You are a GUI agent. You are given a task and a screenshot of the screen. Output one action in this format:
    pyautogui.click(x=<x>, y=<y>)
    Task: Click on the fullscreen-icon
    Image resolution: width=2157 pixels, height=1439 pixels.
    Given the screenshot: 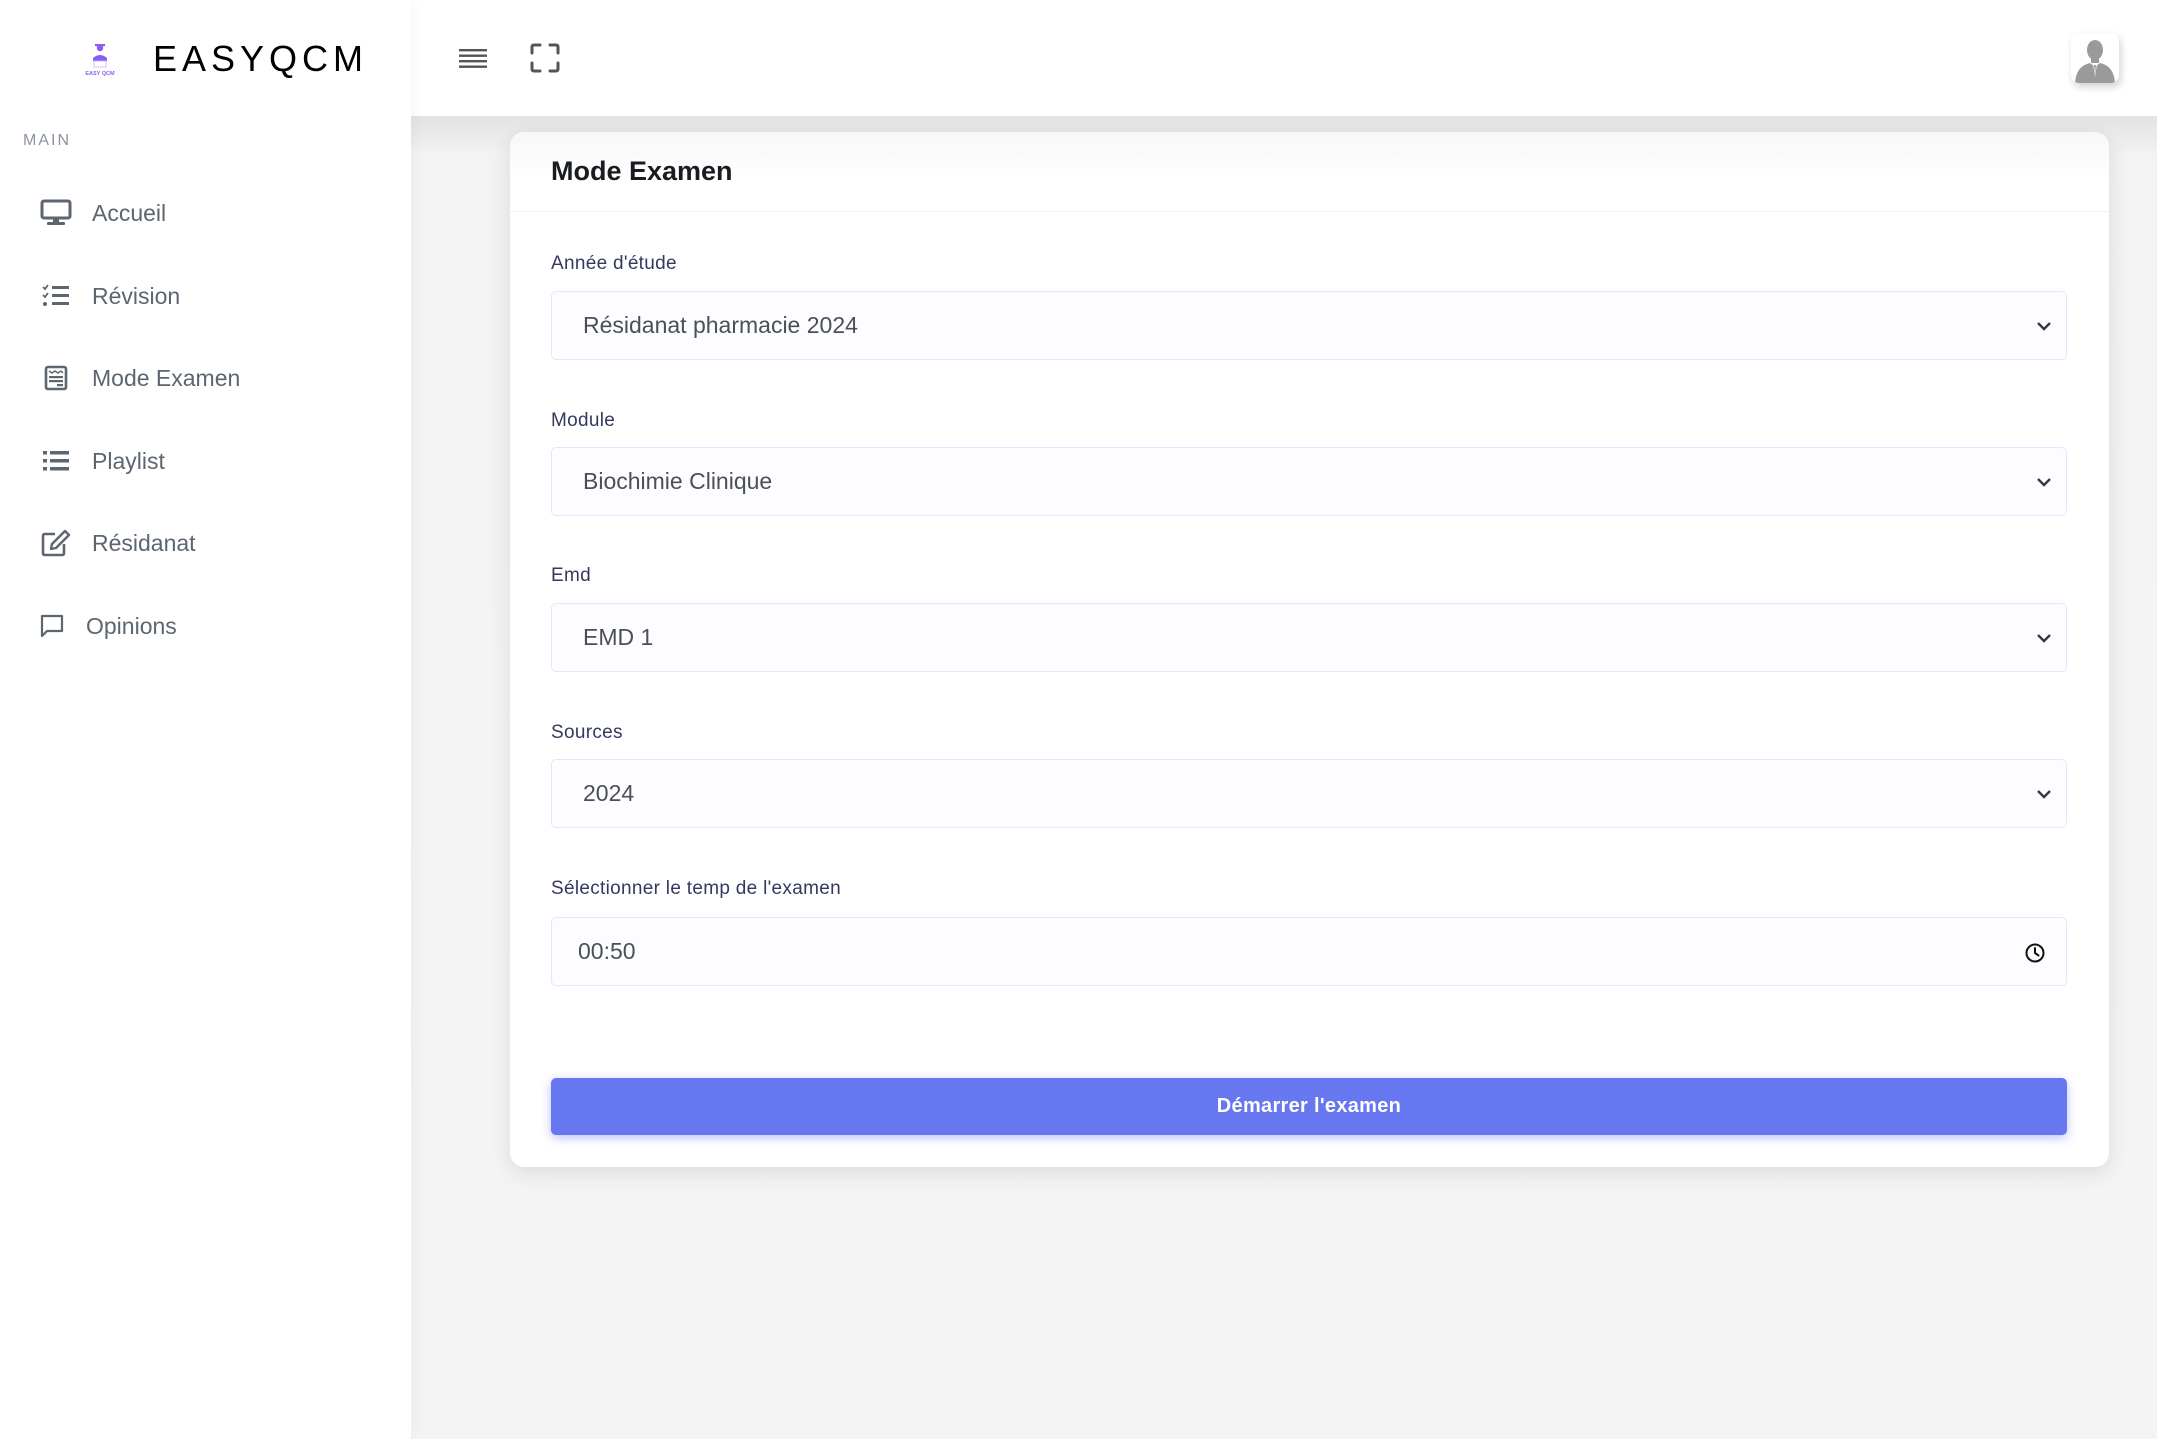 What is the action you would take?
    pyautogui.click(x=545, y=58)
    